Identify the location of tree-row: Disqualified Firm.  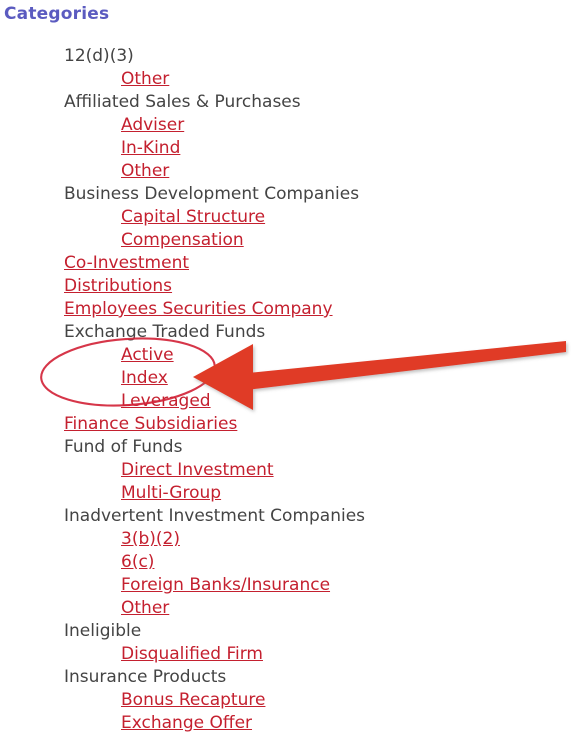
(289, 654).